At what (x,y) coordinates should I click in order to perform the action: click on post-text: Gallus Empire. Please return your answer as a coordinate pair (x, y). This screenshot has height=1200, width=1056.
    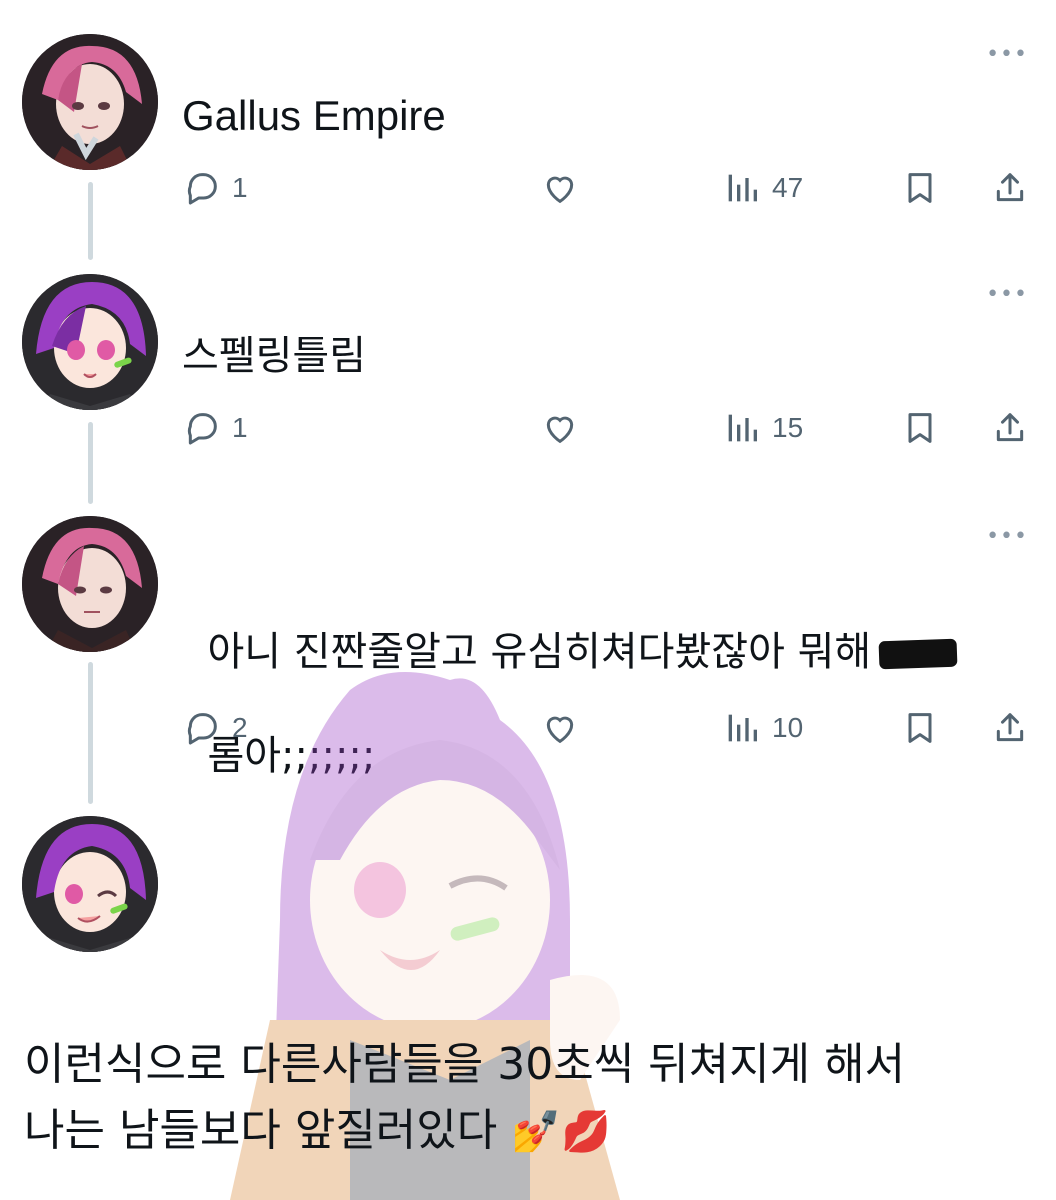
    Looking at the image, I should click on (314, 115).